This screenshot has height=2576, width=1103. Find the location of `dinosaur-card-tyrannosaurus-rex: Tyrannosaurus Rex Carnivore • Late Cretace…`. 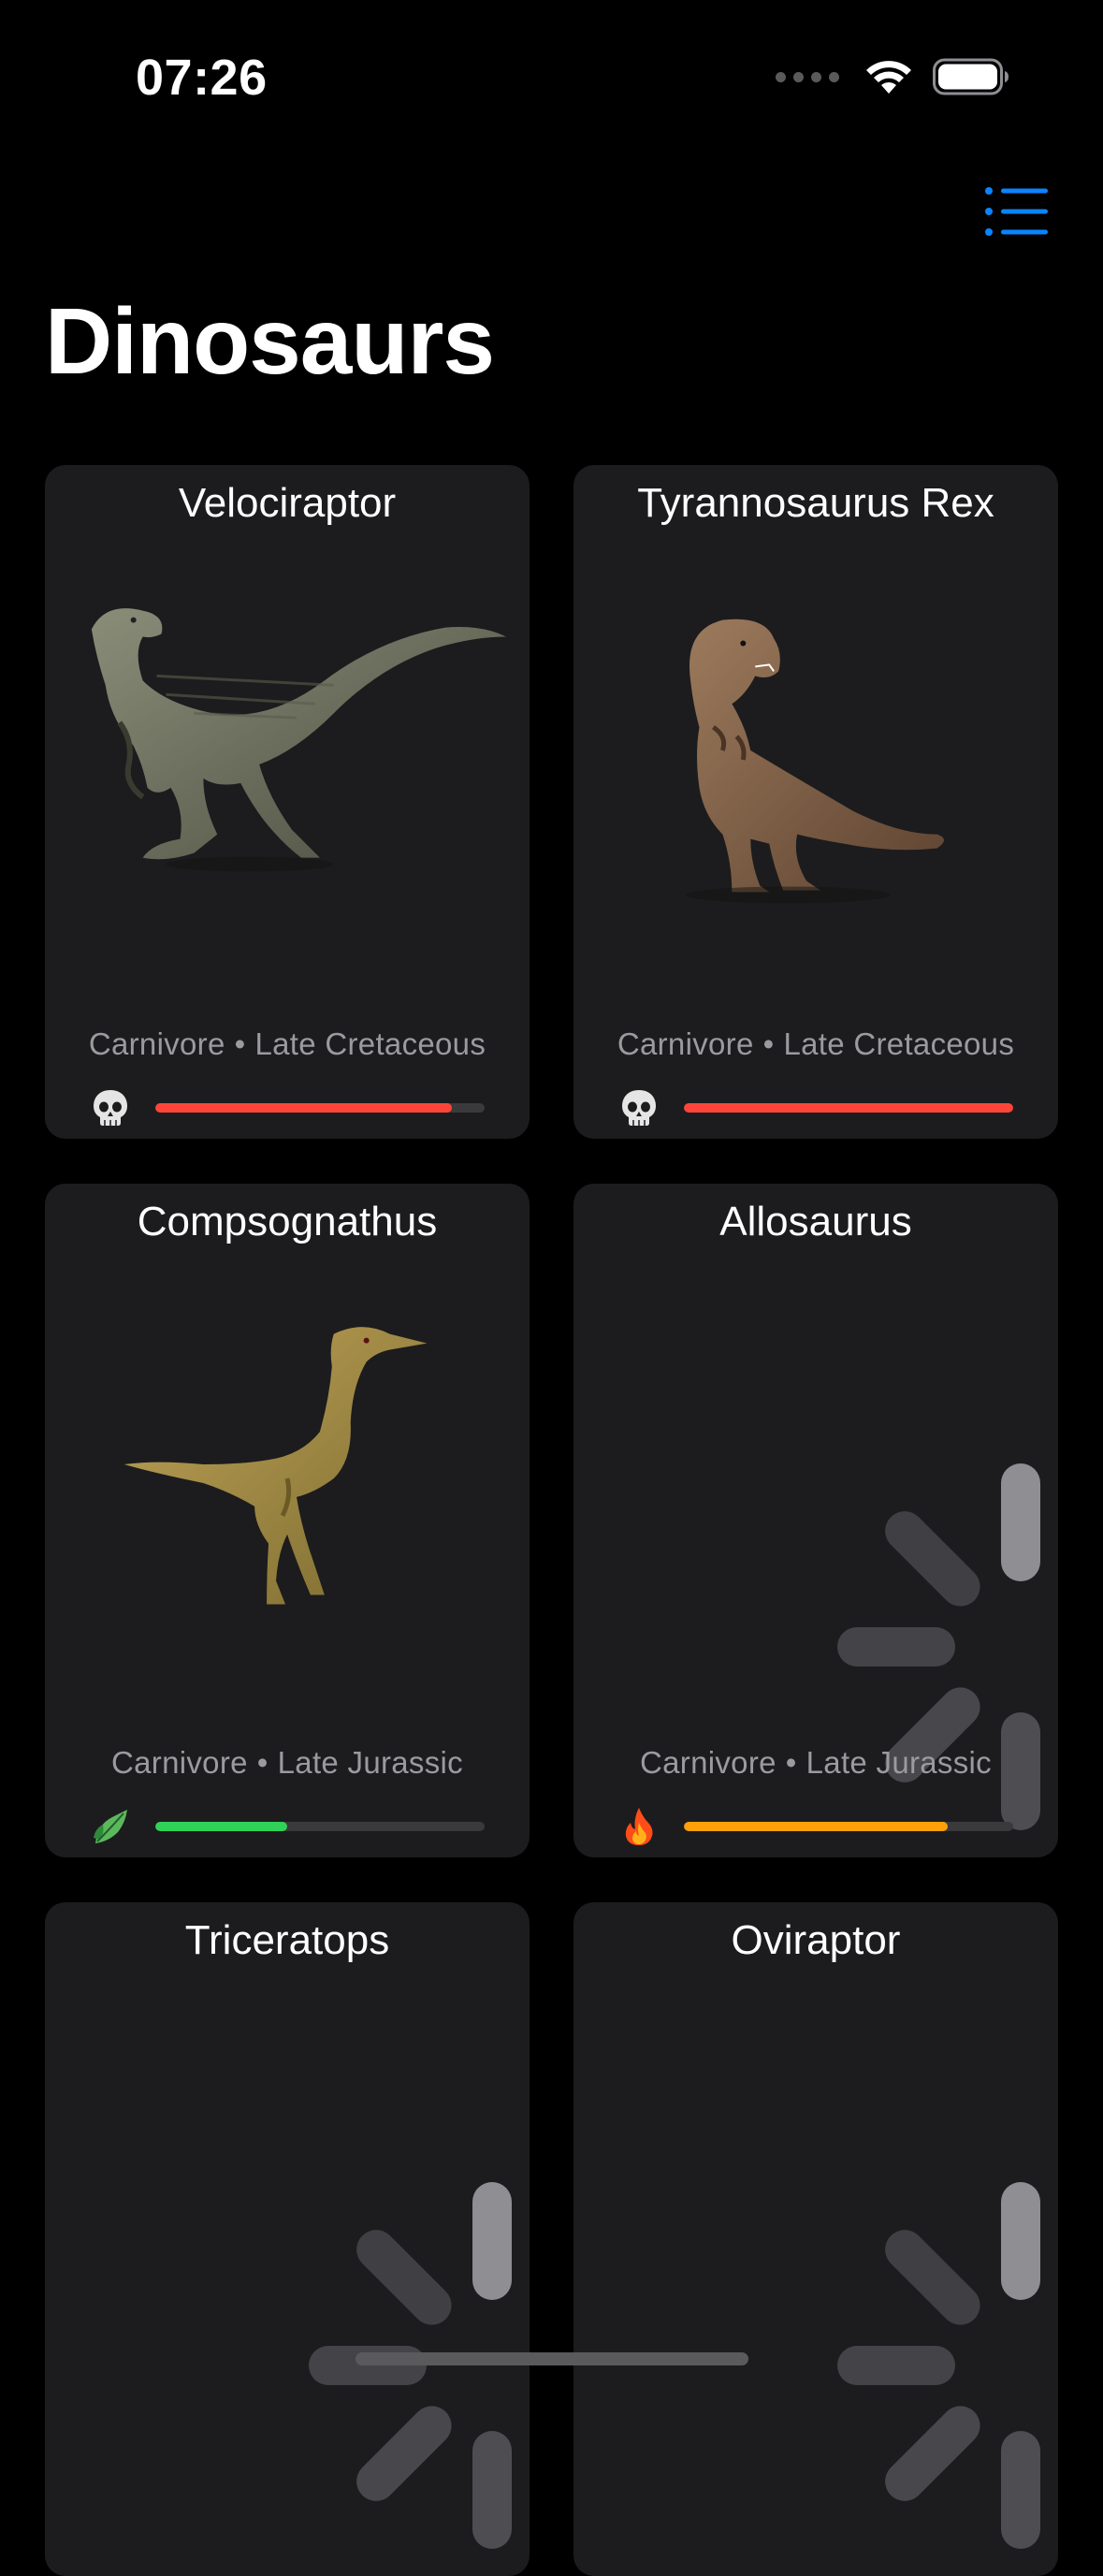

dinosaur-card-tyrannosaurus-rex: Tyrannosaurus Rex Carnivore • Late Cretace… is located at coordinates (815, 802).